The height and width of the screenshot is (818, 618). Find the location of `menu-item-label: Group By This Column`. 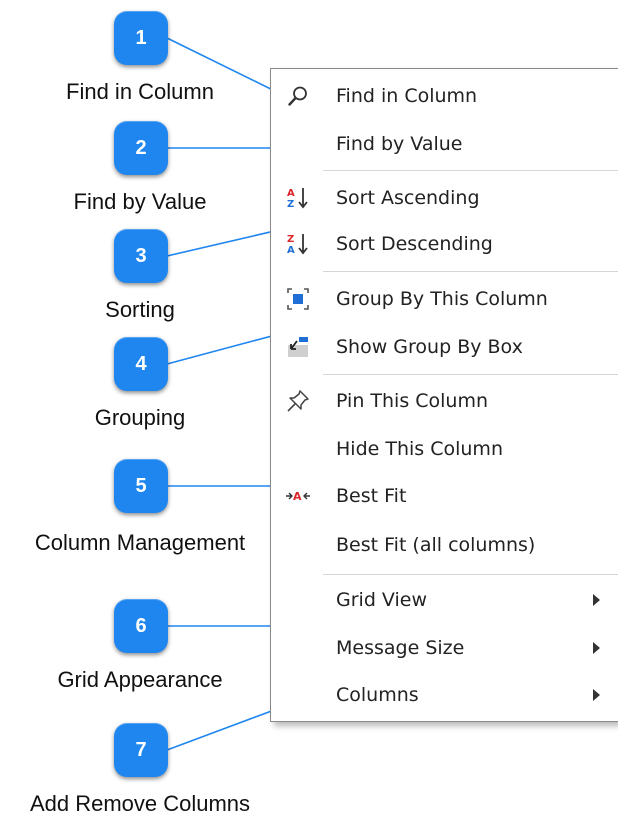

menu-item-label: Group By This Column is located at coordinates (442, 299).